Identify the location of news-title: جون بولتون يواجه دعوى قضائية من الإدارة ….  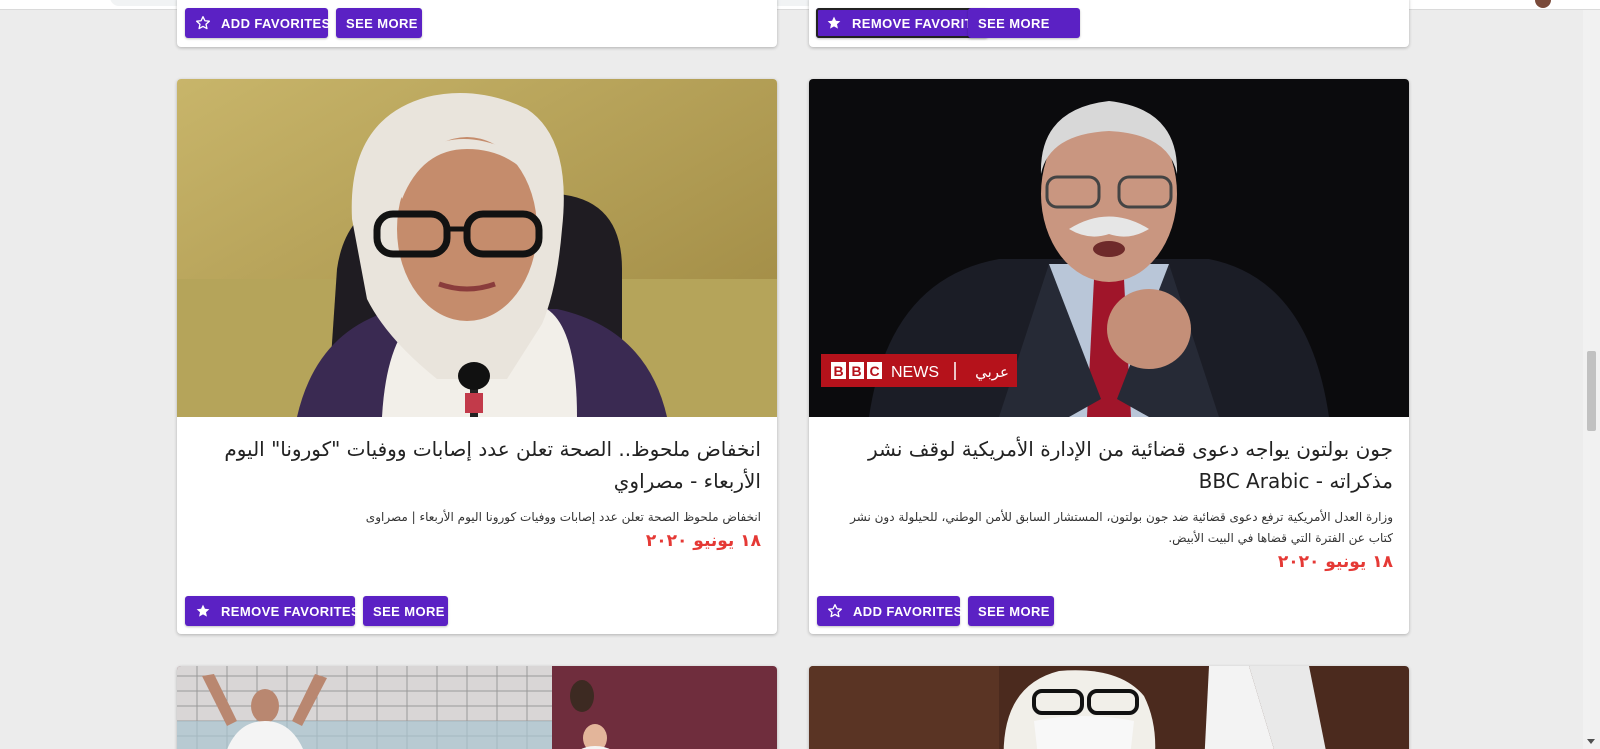
(1130, 465).